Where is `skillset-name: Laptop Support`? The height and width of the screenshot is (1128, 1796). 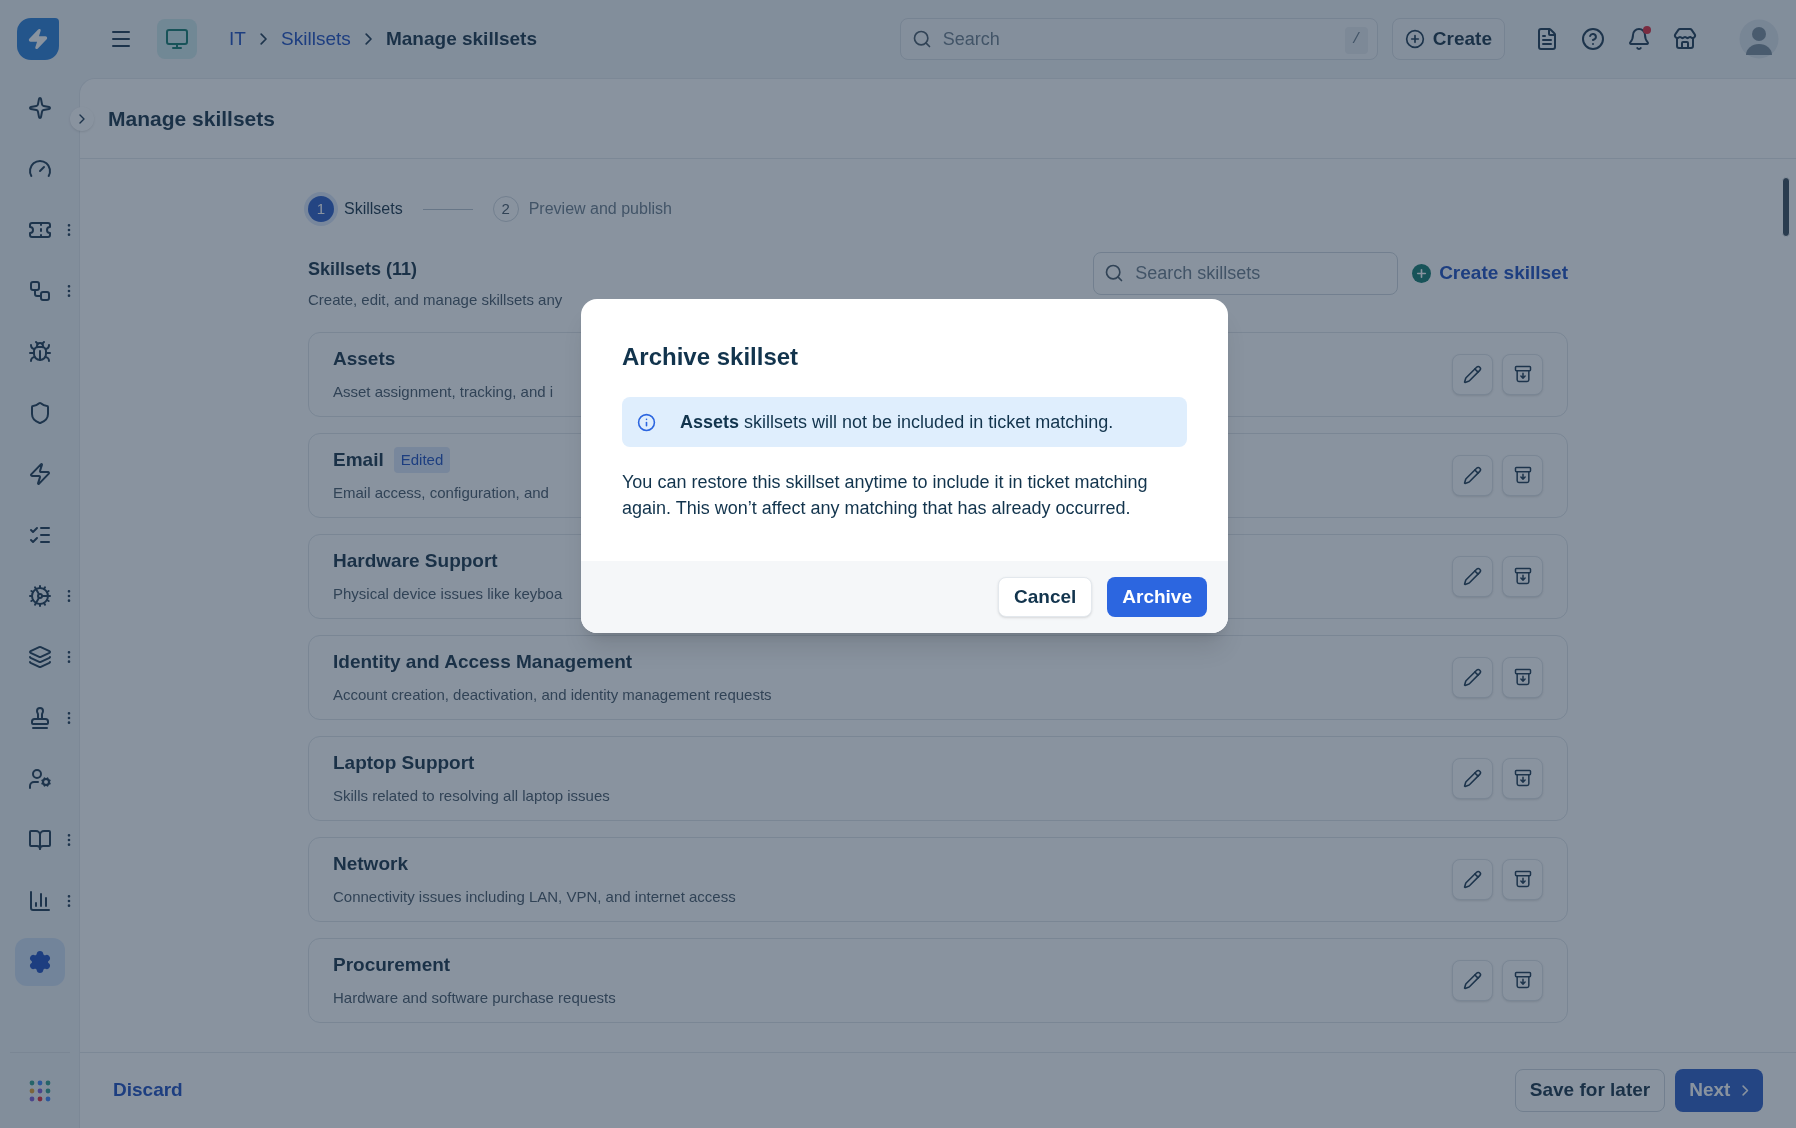 skillset-name: Laptop Support is located at coordinates (404, 762).